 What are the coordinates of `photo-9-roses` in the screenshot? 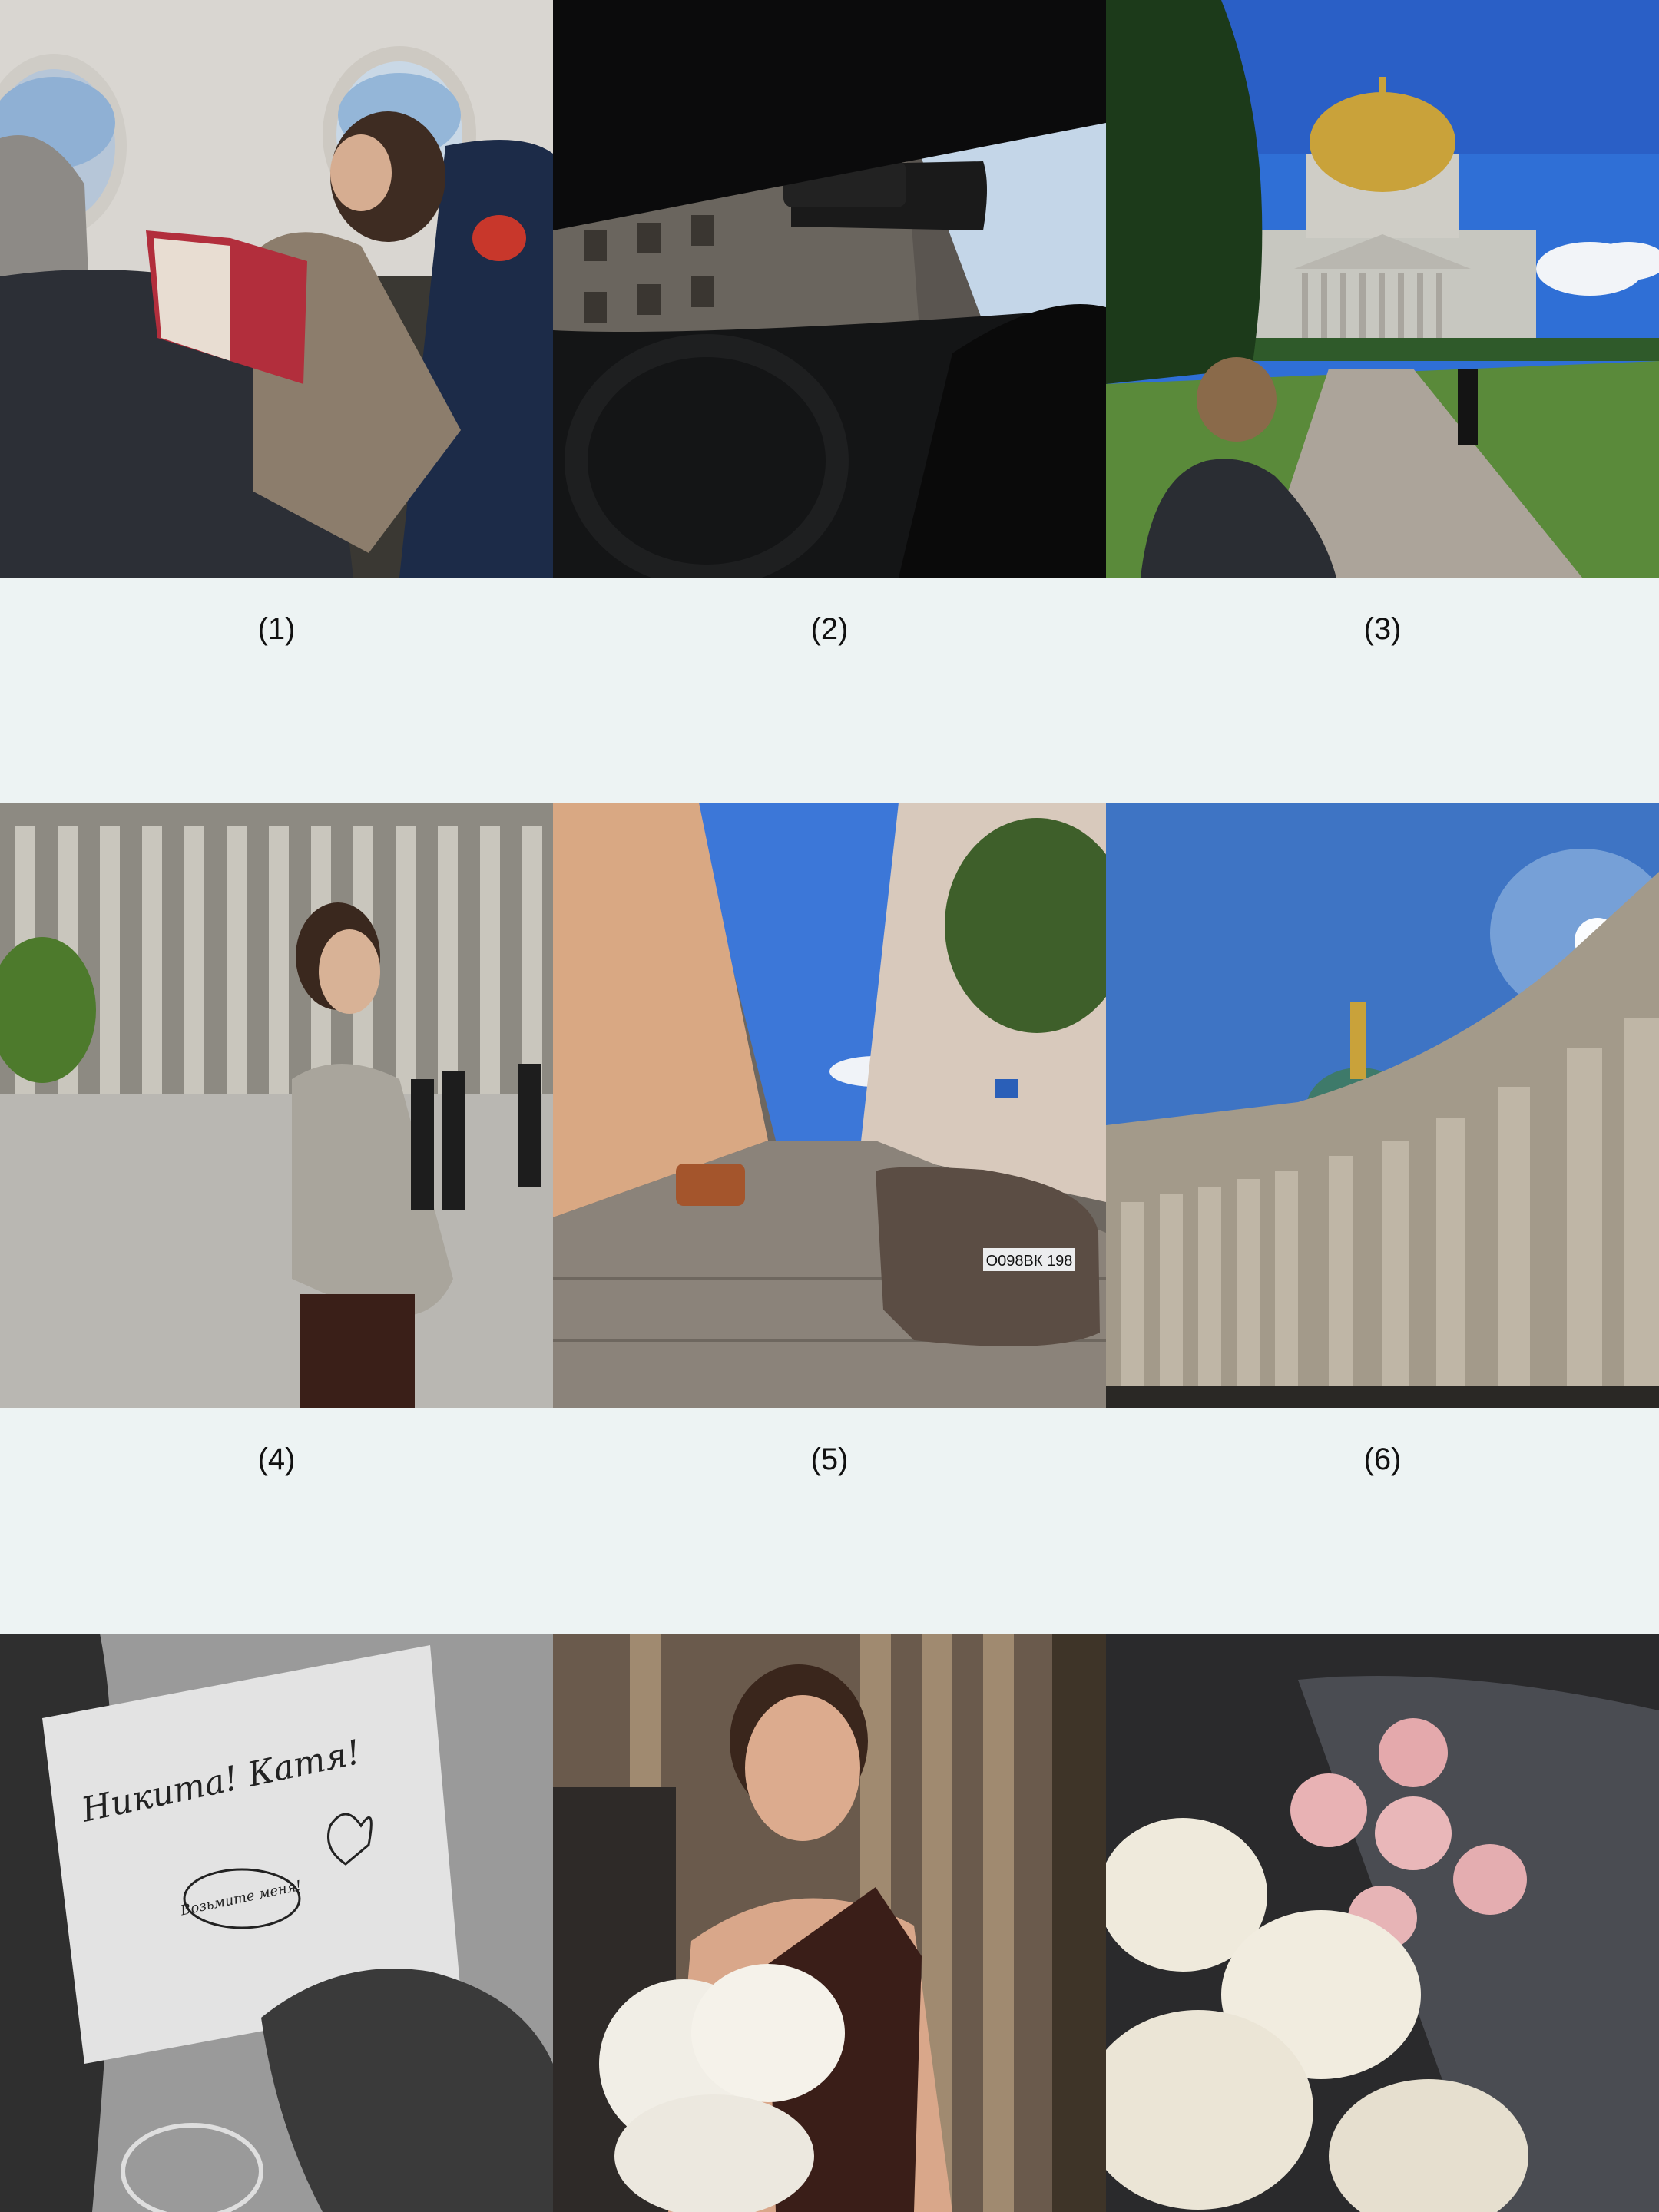 It's located at (1382, 1923).